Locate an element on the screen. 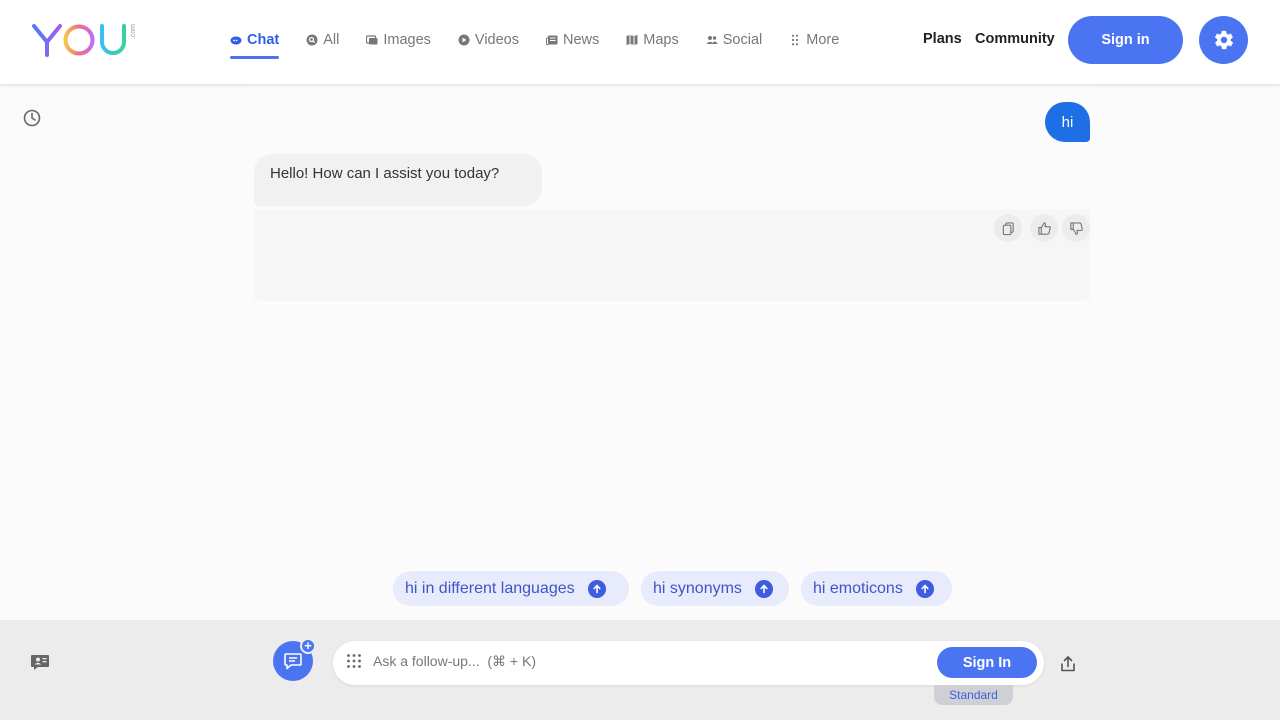  nav-label: News is located at coordinates (581, 40).